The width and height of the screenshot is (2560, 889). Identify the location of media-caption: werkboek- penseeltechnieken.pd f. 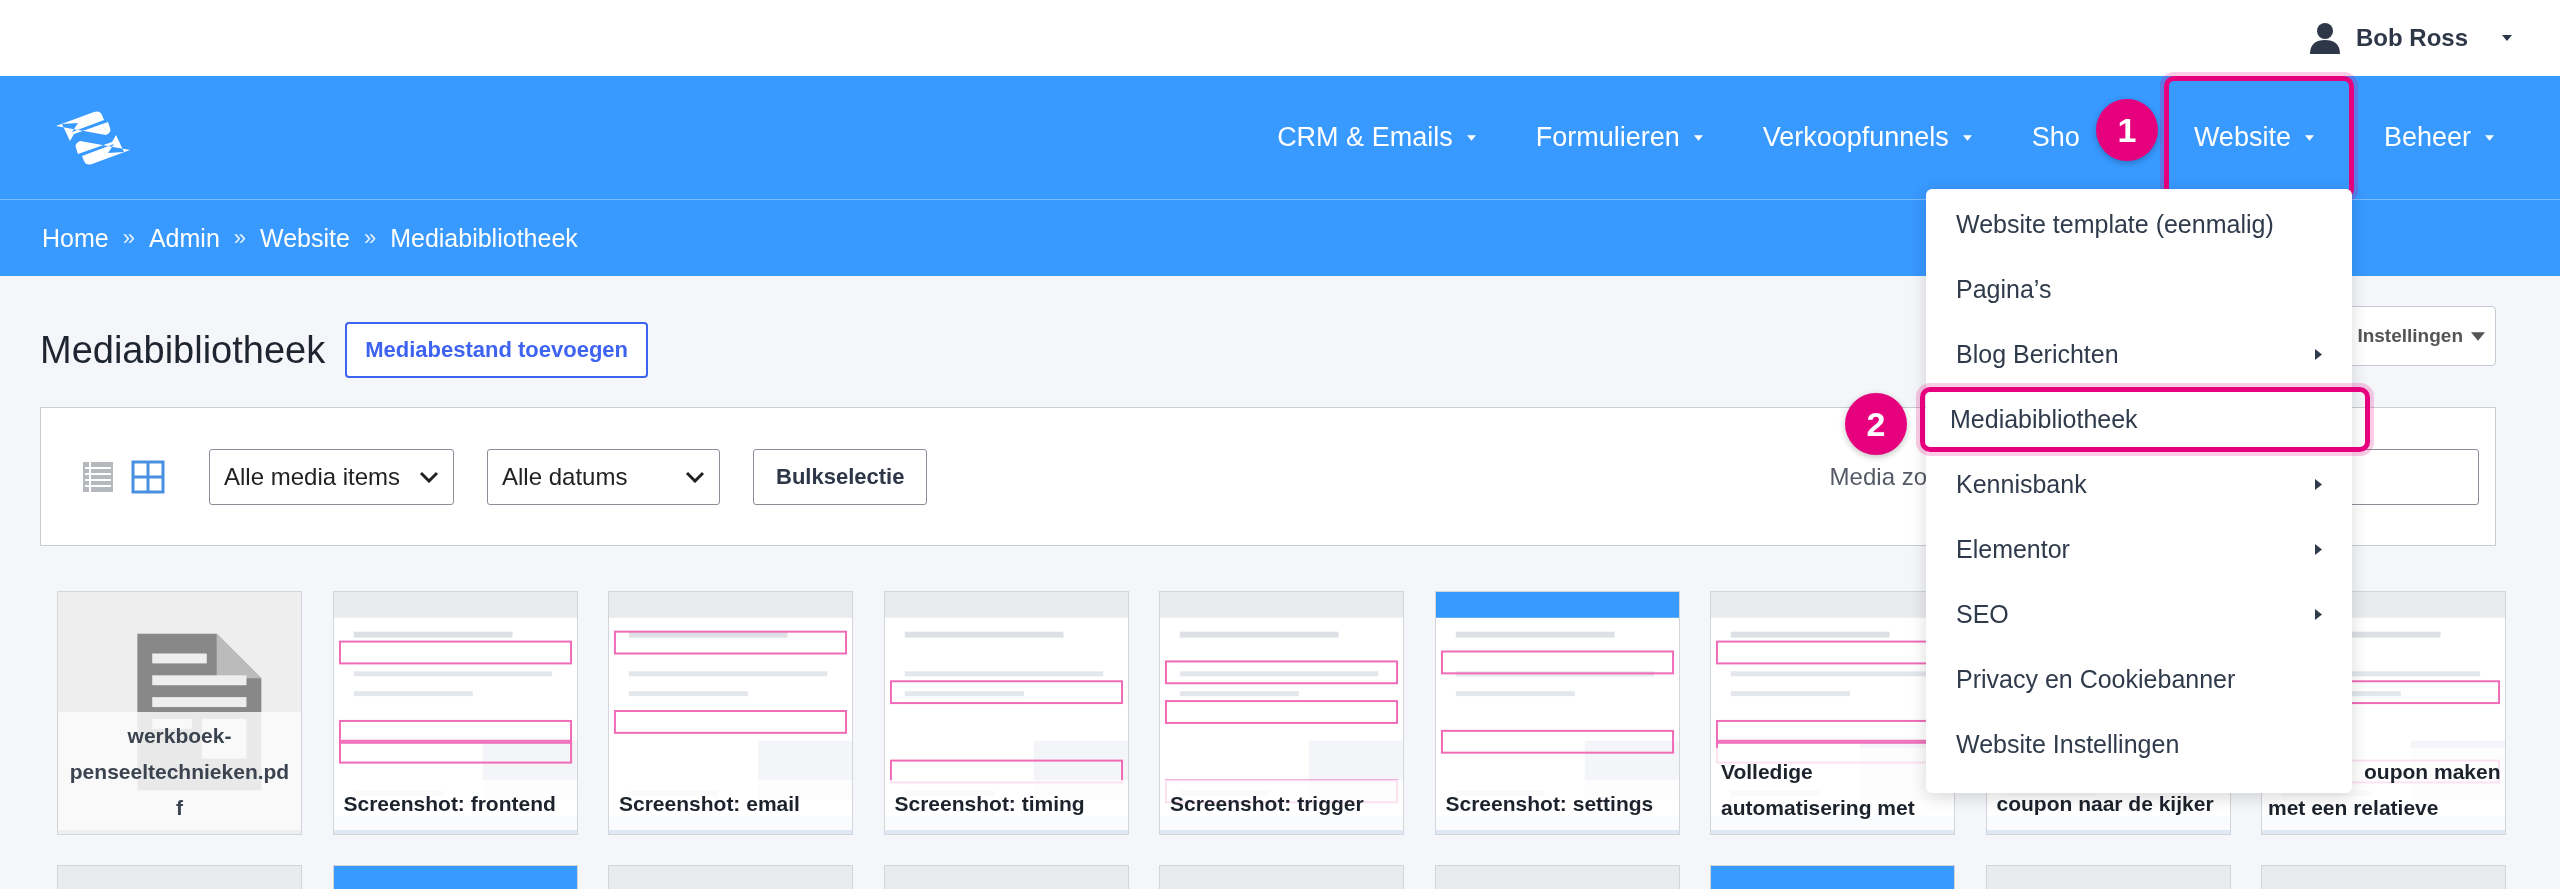
(179, 771).